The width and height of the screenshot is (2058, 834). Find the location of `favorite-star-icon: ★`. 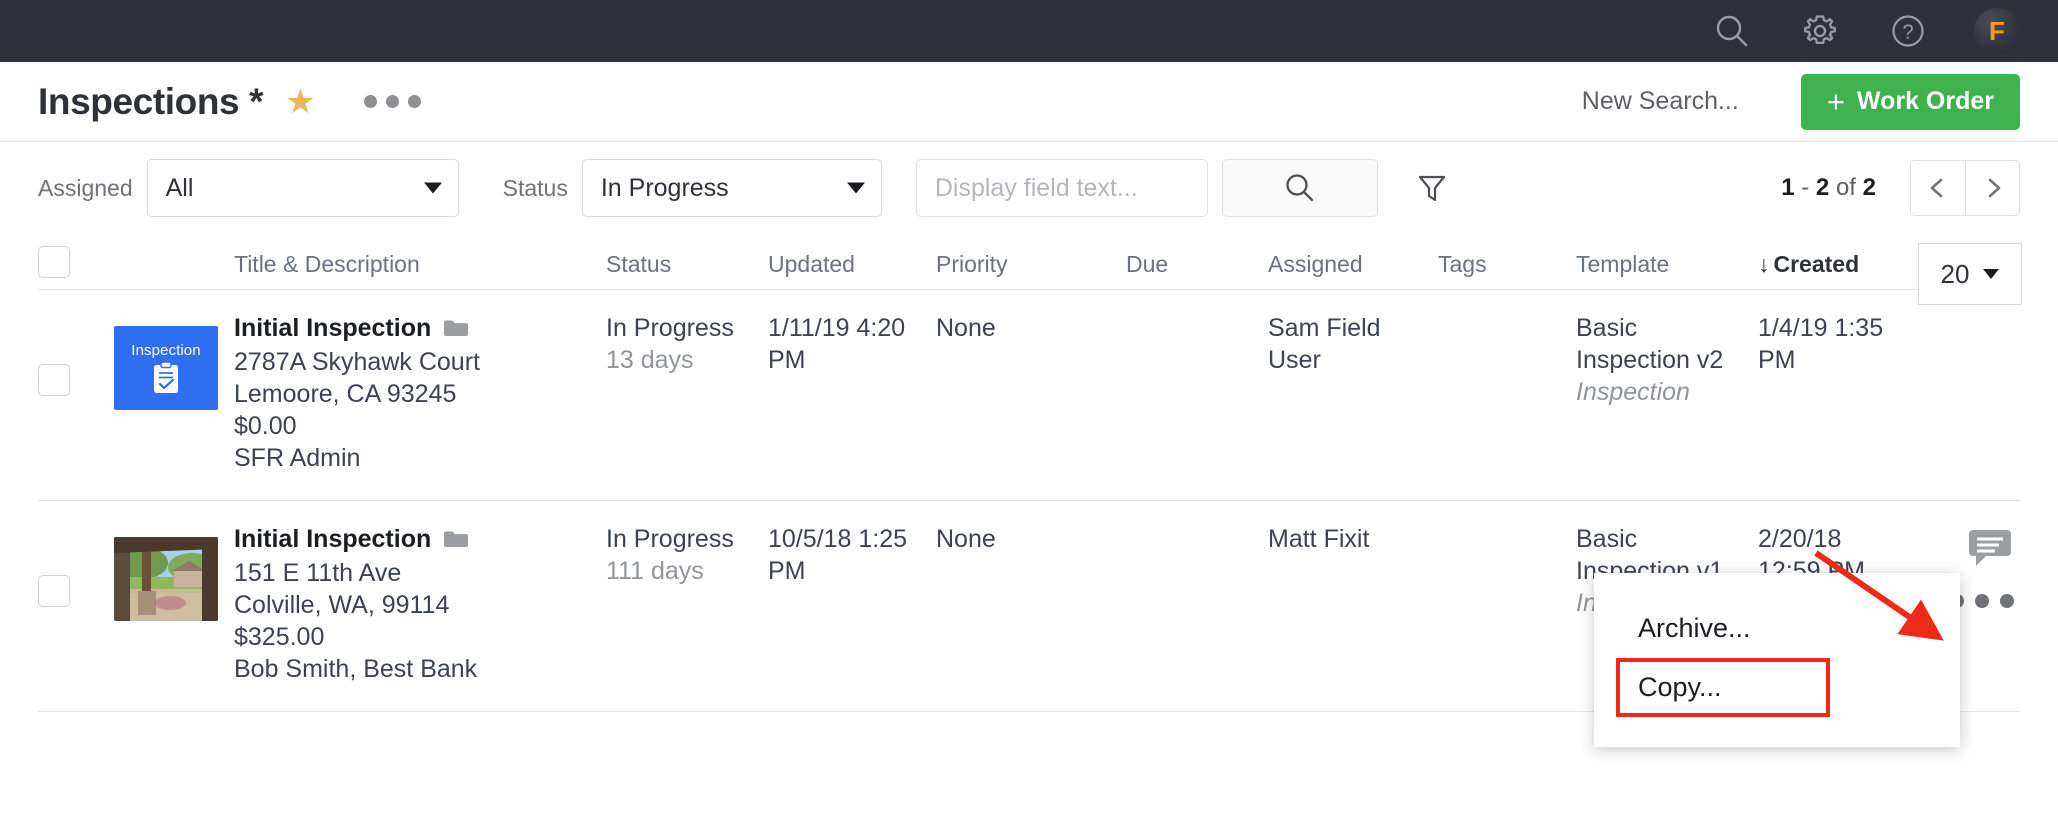

favorite-star-icon: ★ is located at coordinates (300, 102).